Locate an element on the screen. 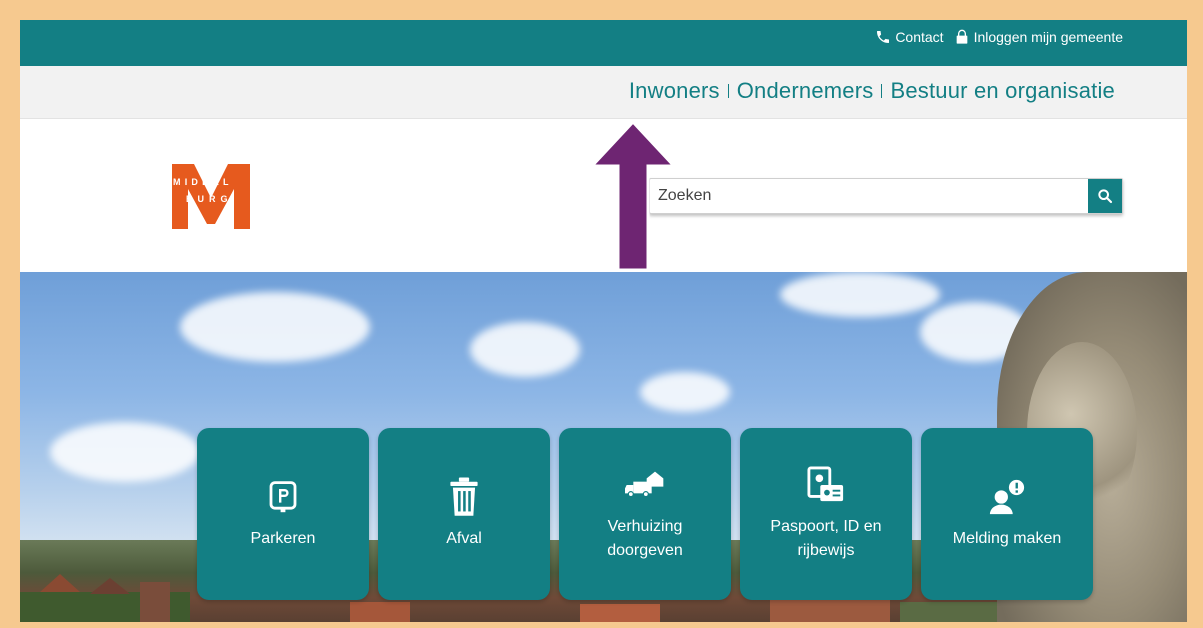  login-link: Inloggen mijn gemeente is located at coordinates (1038, 37).